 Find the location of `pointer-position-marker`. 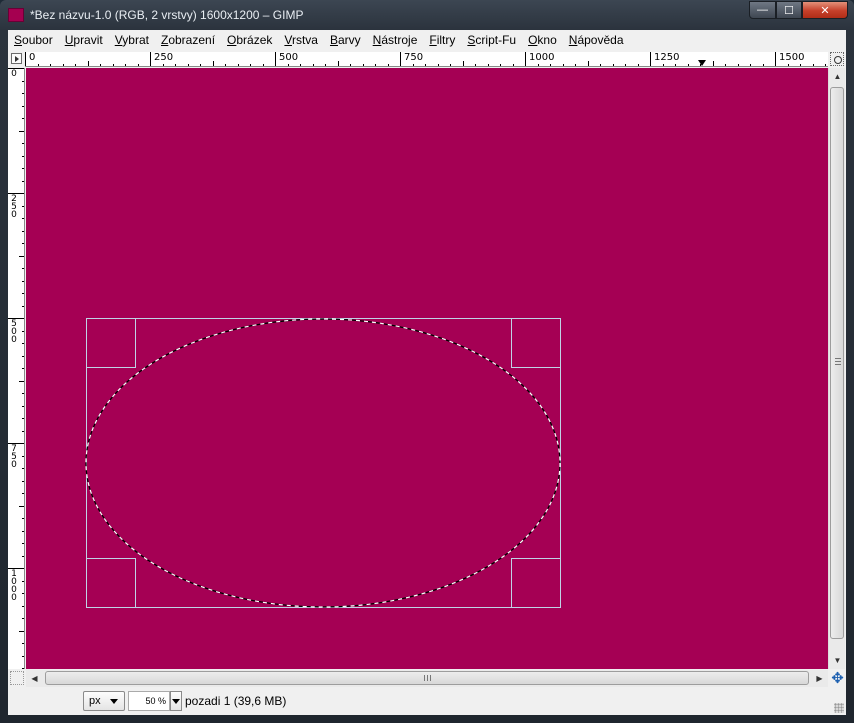

pointer-position-marker is located at coordinates (702, 63).